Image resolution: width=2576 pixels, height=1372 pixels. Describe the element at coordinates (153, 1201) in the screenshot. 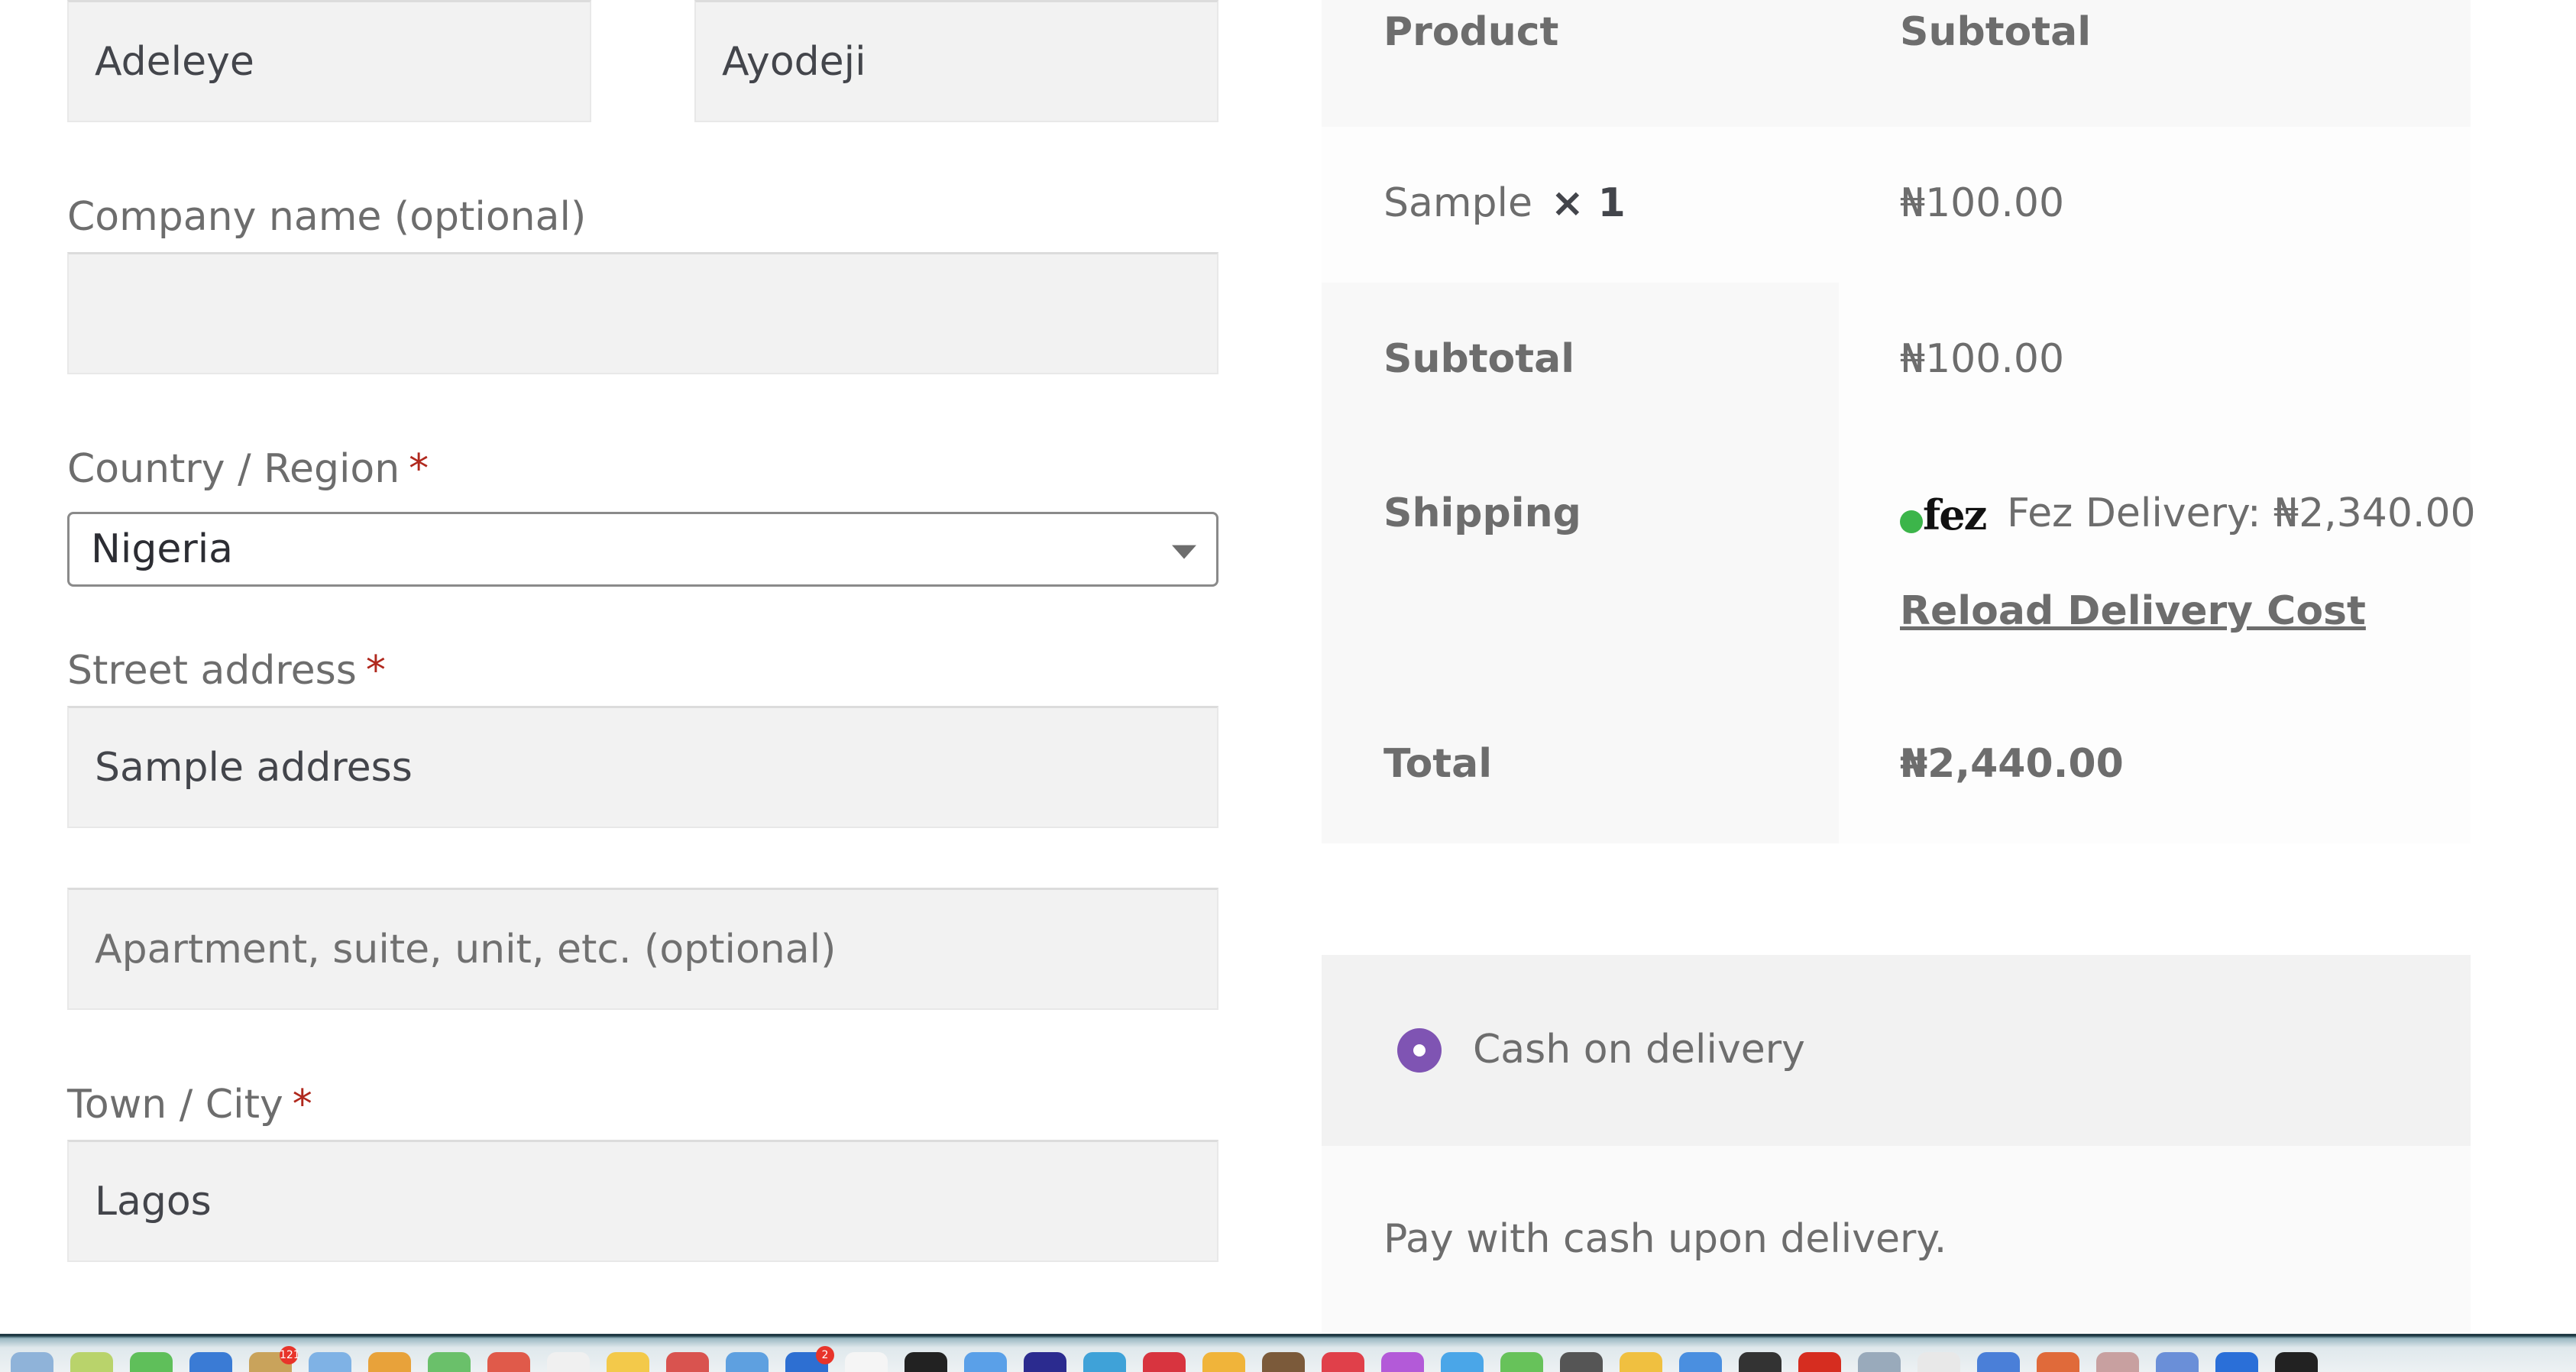

I see `city-value: Lagos` at that location.